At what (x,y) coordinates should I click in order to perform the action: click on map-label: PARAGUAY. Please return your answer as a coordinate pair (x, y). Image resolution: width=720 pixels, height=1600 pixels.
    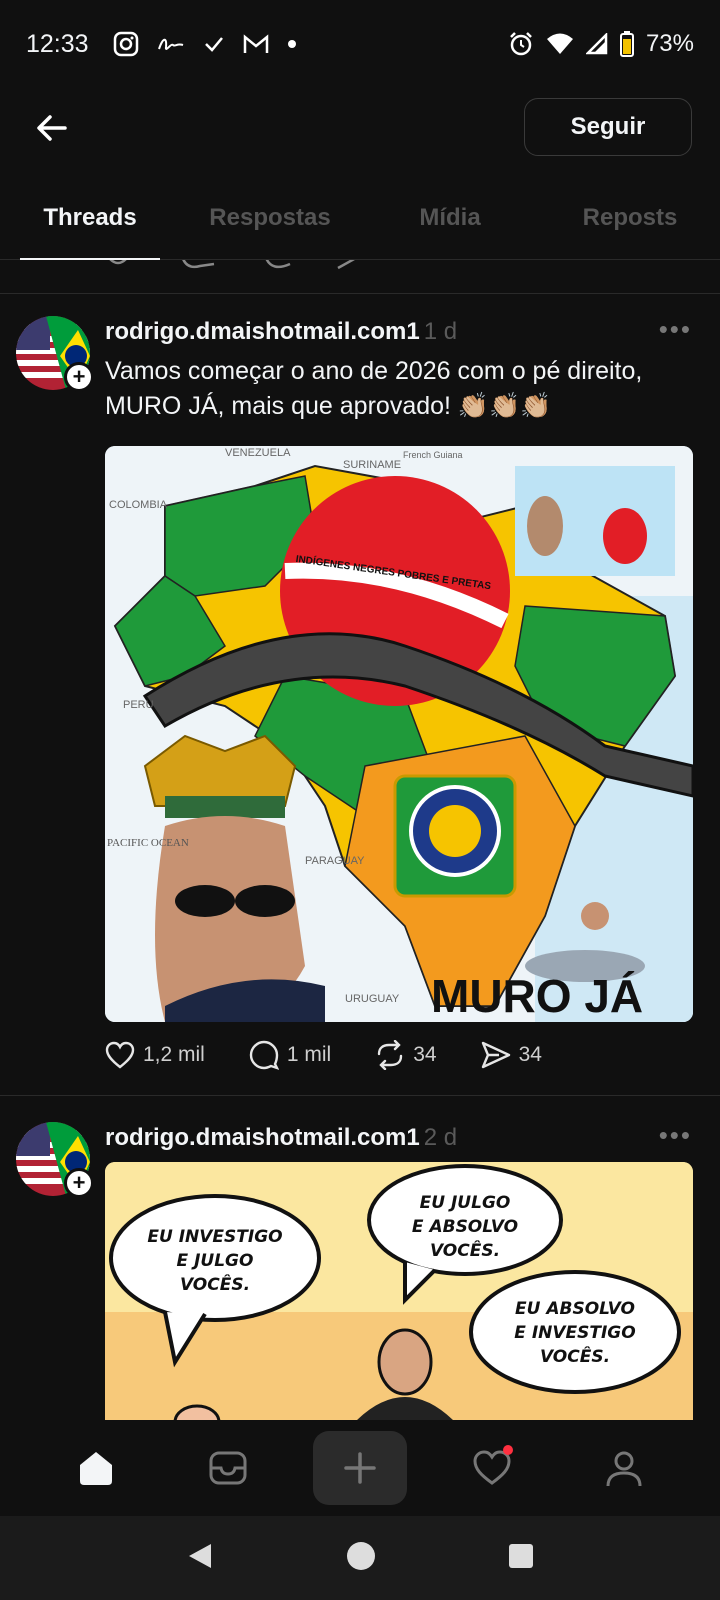
    Looking at the image, I should click on (335, 861).